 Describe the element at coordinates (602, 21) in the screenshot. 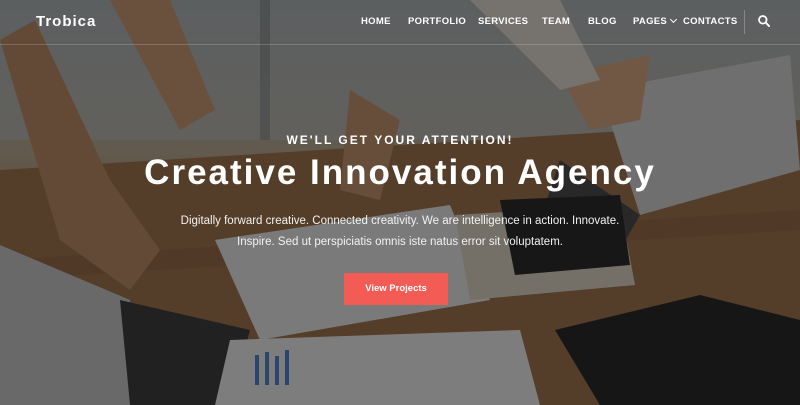

I see `nav-item-blog: BLOG` at that location.